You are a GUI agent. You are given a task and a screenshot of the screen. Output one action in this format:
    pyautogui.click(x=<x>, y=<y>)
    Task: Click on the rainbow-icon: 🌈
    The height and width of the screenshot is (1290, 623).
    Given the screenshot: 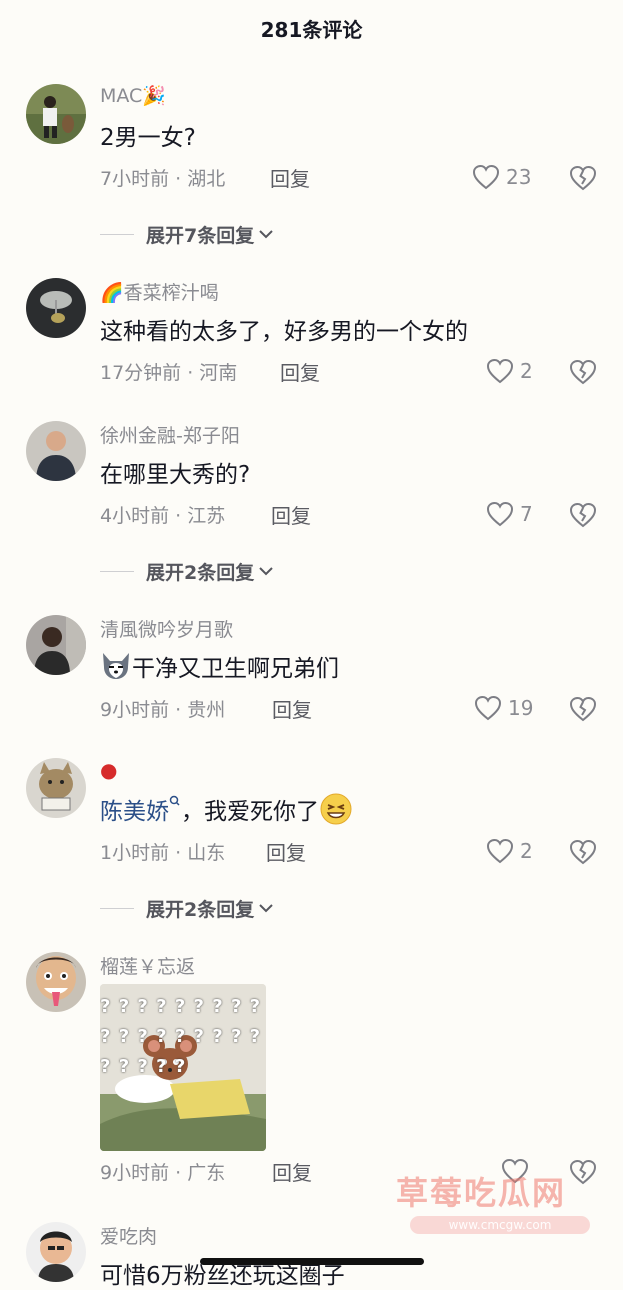 What is the action you would take?
    pyautogui.click(x=112, y=293)
    